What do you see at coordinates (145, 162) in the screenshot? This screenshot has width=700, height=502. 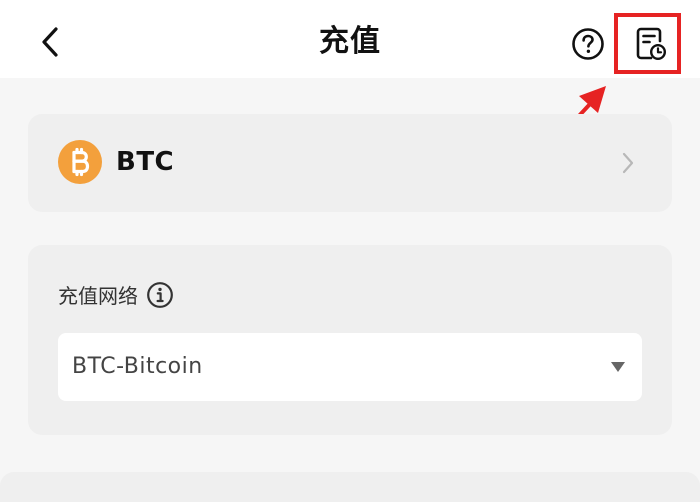 I see `coin-symbol: BTC` at bounding box center [145, 162].